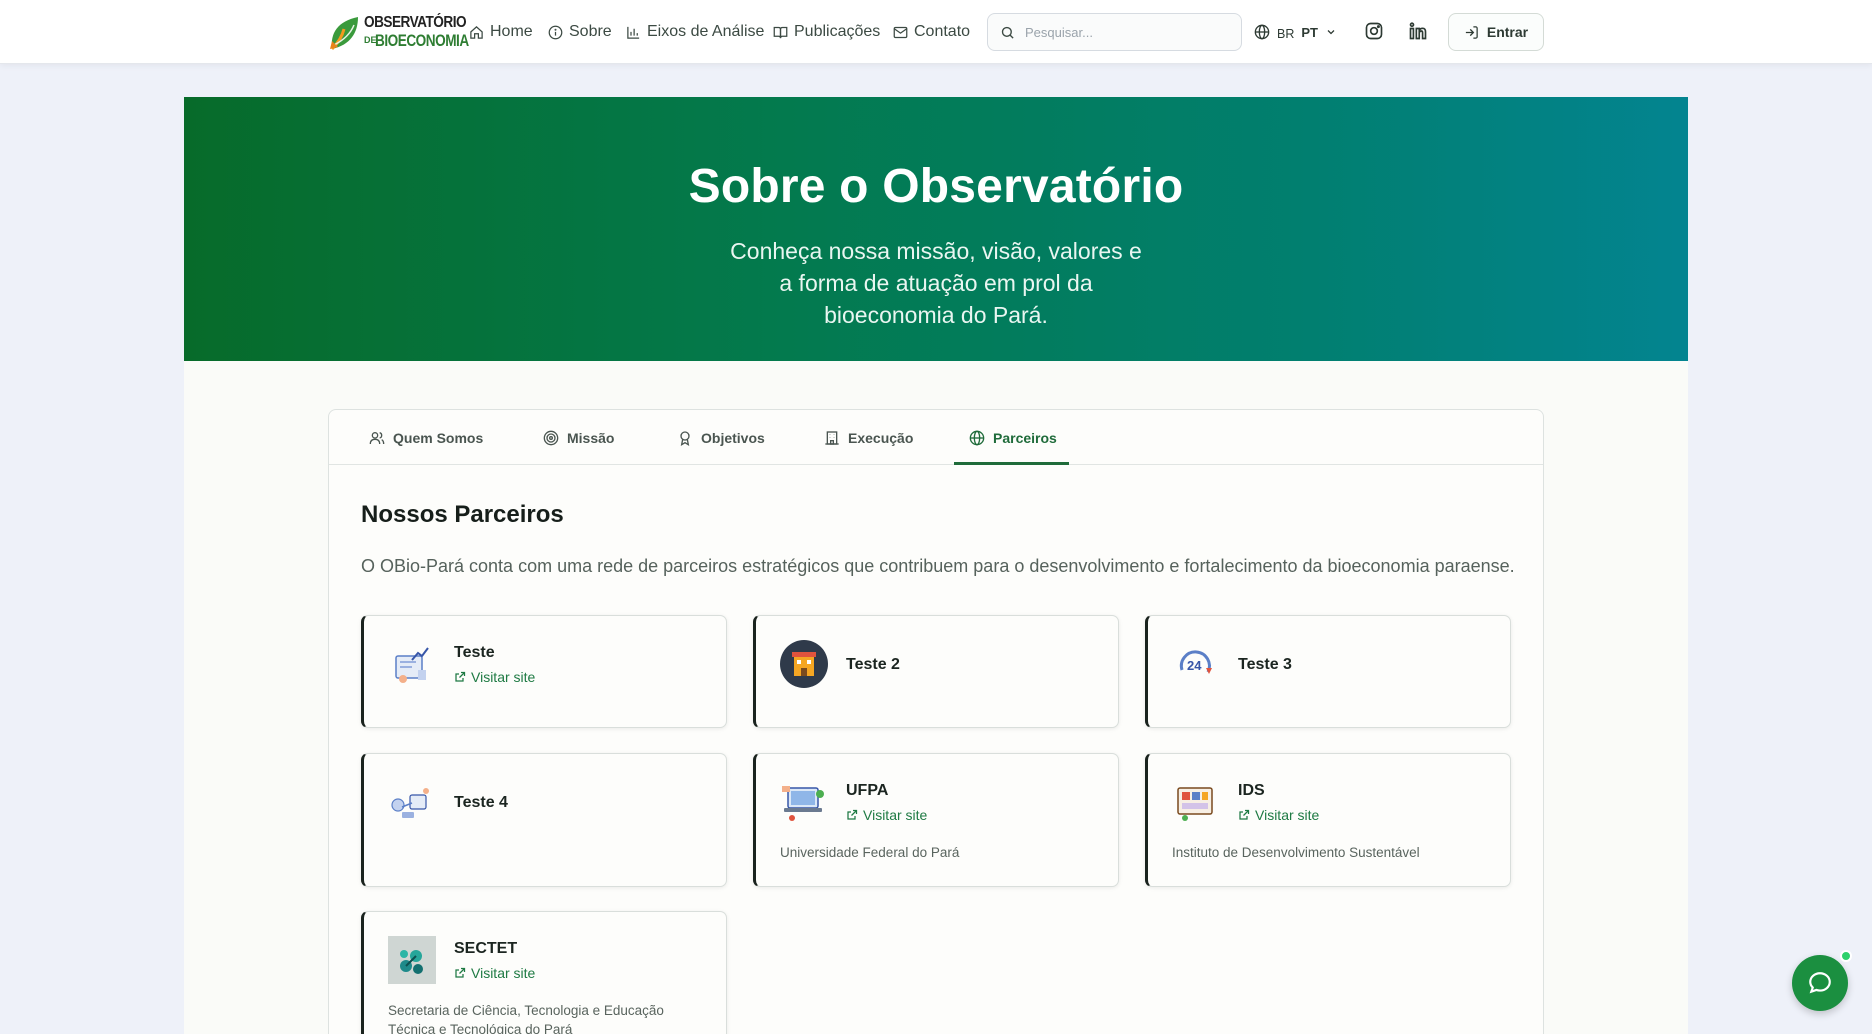 The image size is (1872, 1034). I want to click on tab-quem-somos: Quem Somos, so click(426, 437).